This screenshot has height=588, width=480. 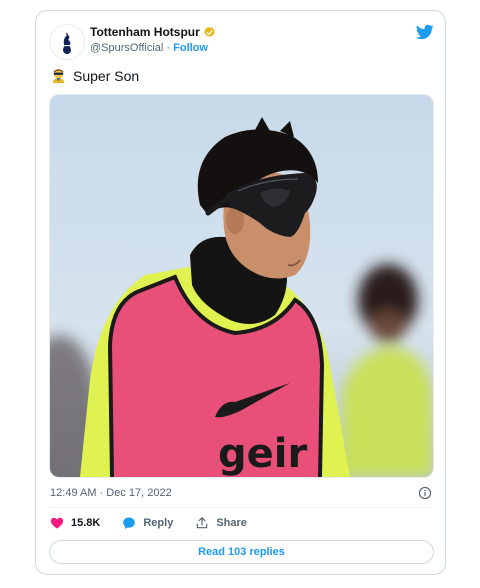 I want to click on reply-label: Reply, so click(x=158, y=523).